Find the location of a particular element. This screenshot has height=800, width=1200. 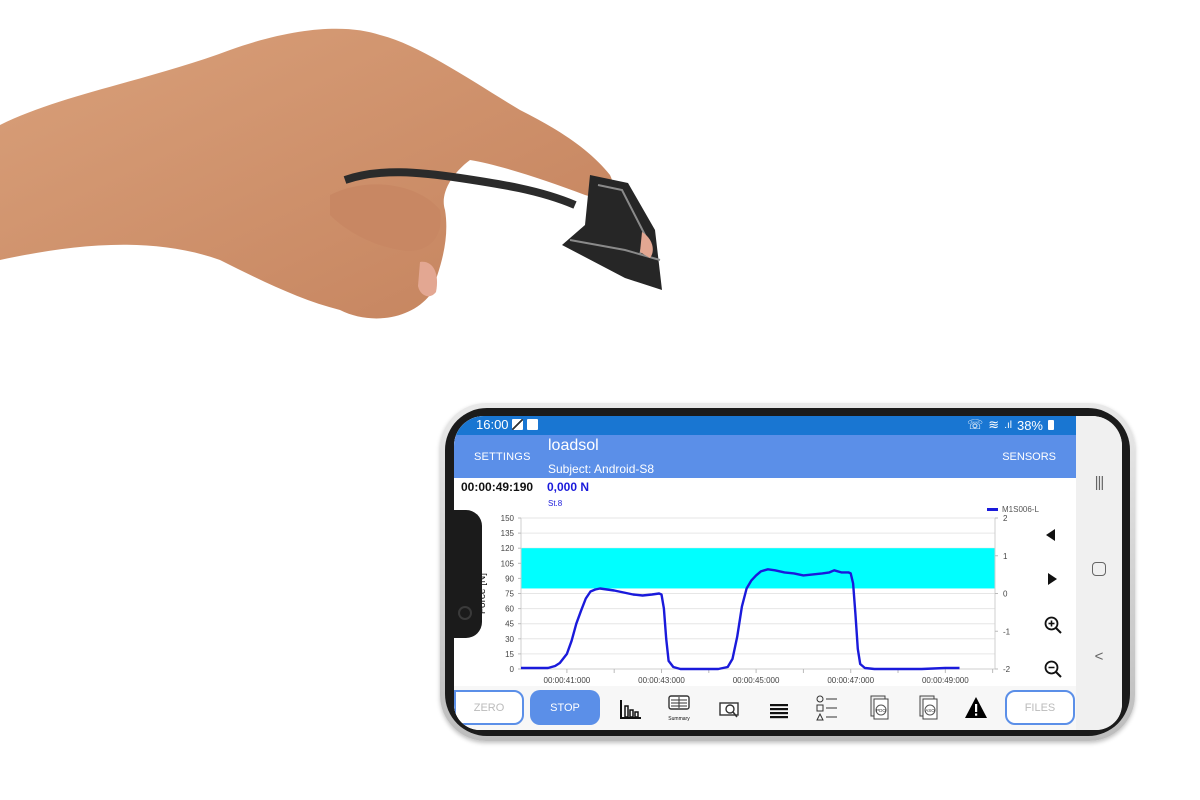

y2-tick-label: -1 is located at coordinates (1007, 631).